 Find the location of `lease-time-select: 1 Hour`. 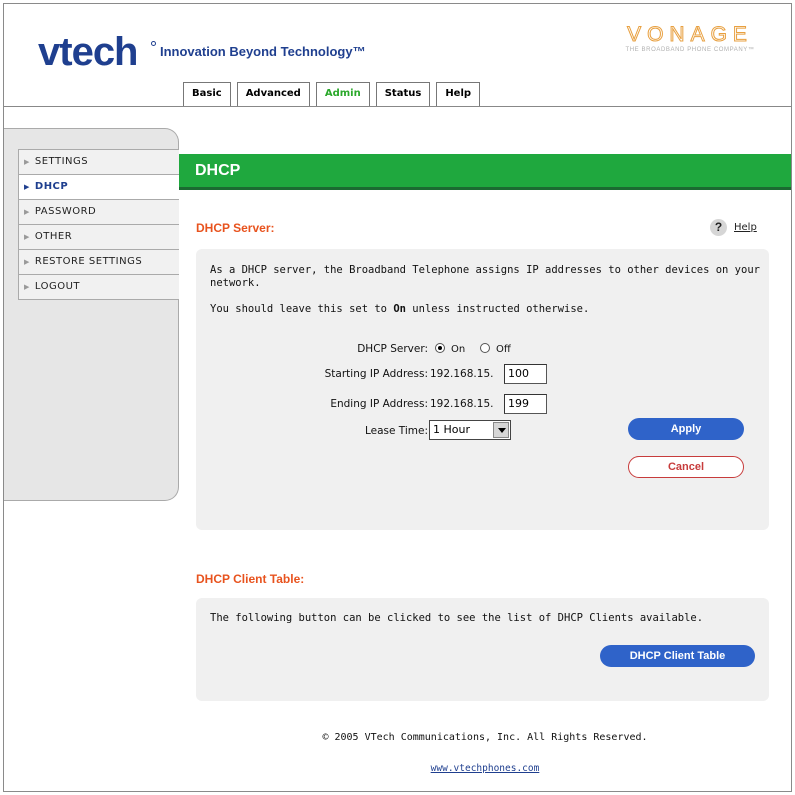

lease-time-select: 1 Hour is located at coordinates (470, 430).